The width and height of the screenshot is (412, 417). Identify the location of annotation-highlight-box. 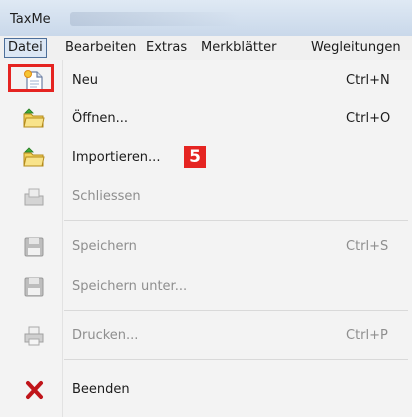
(31, 78).